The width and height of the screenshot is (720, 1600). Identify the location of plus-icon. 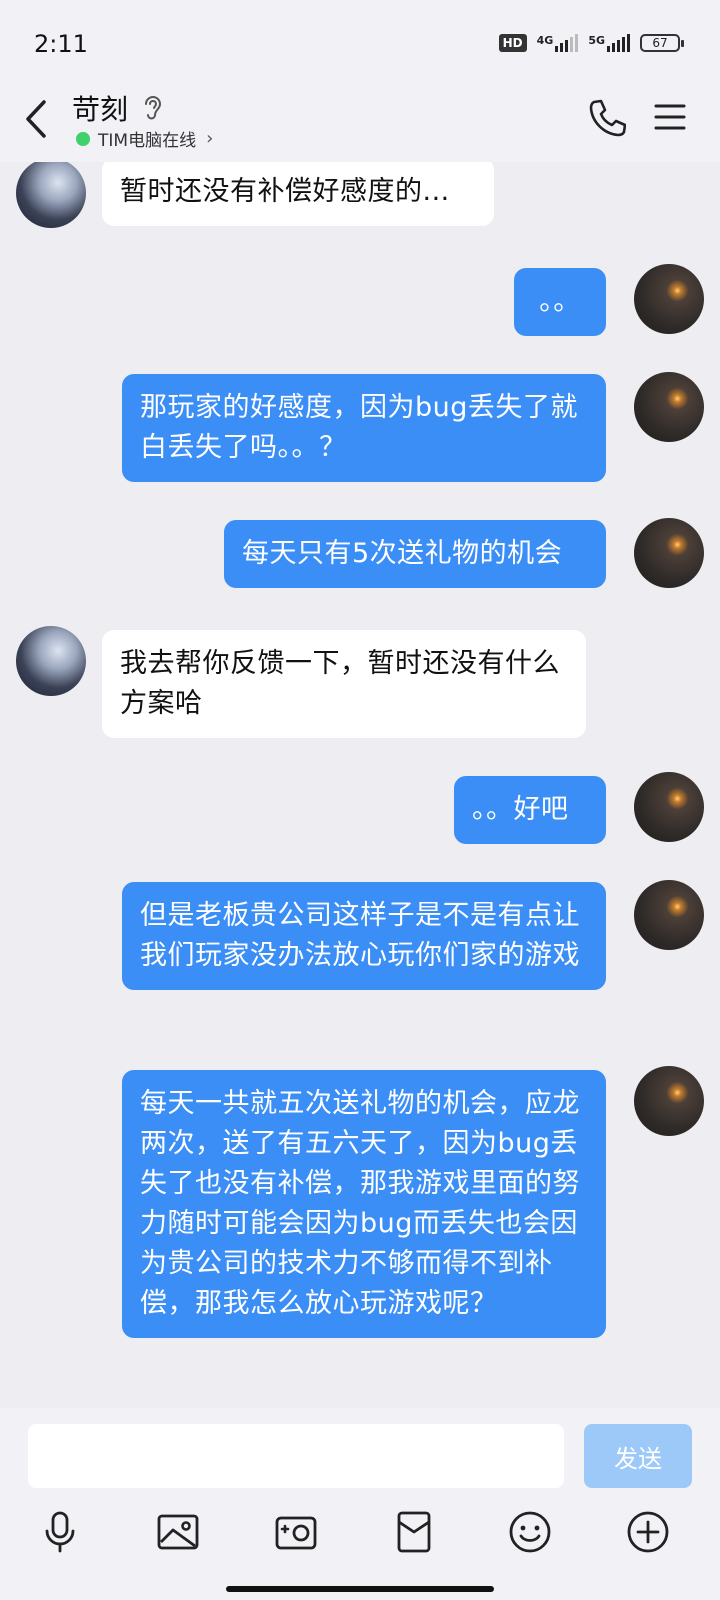
(648, 1532).